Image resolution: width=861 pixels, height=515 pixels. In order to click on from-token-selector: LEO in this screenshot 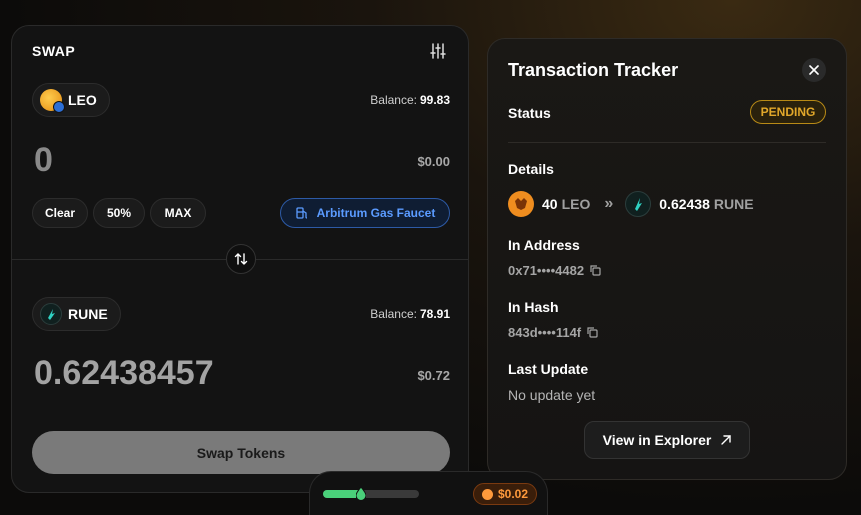, I will do `click(71, 100)`.